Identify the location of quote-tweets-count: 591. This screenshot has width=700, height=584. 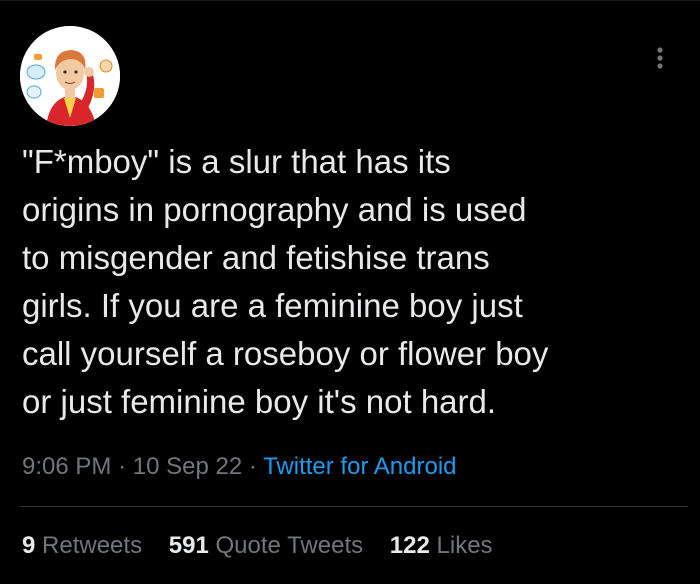
(188, 545).